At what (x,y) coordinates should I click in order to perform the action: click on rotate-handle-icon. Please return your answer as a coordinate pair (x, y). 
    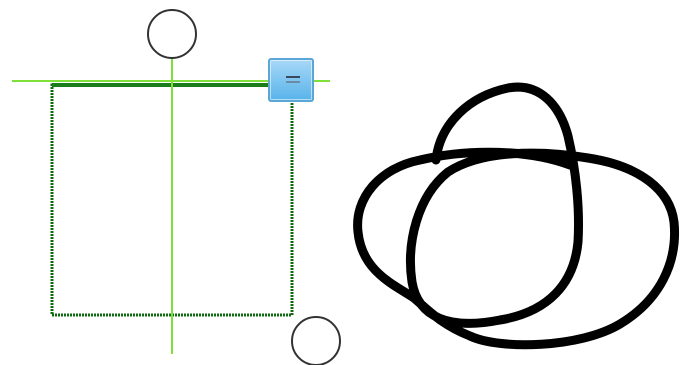
    Looking at the image, I should click on (172, 34).